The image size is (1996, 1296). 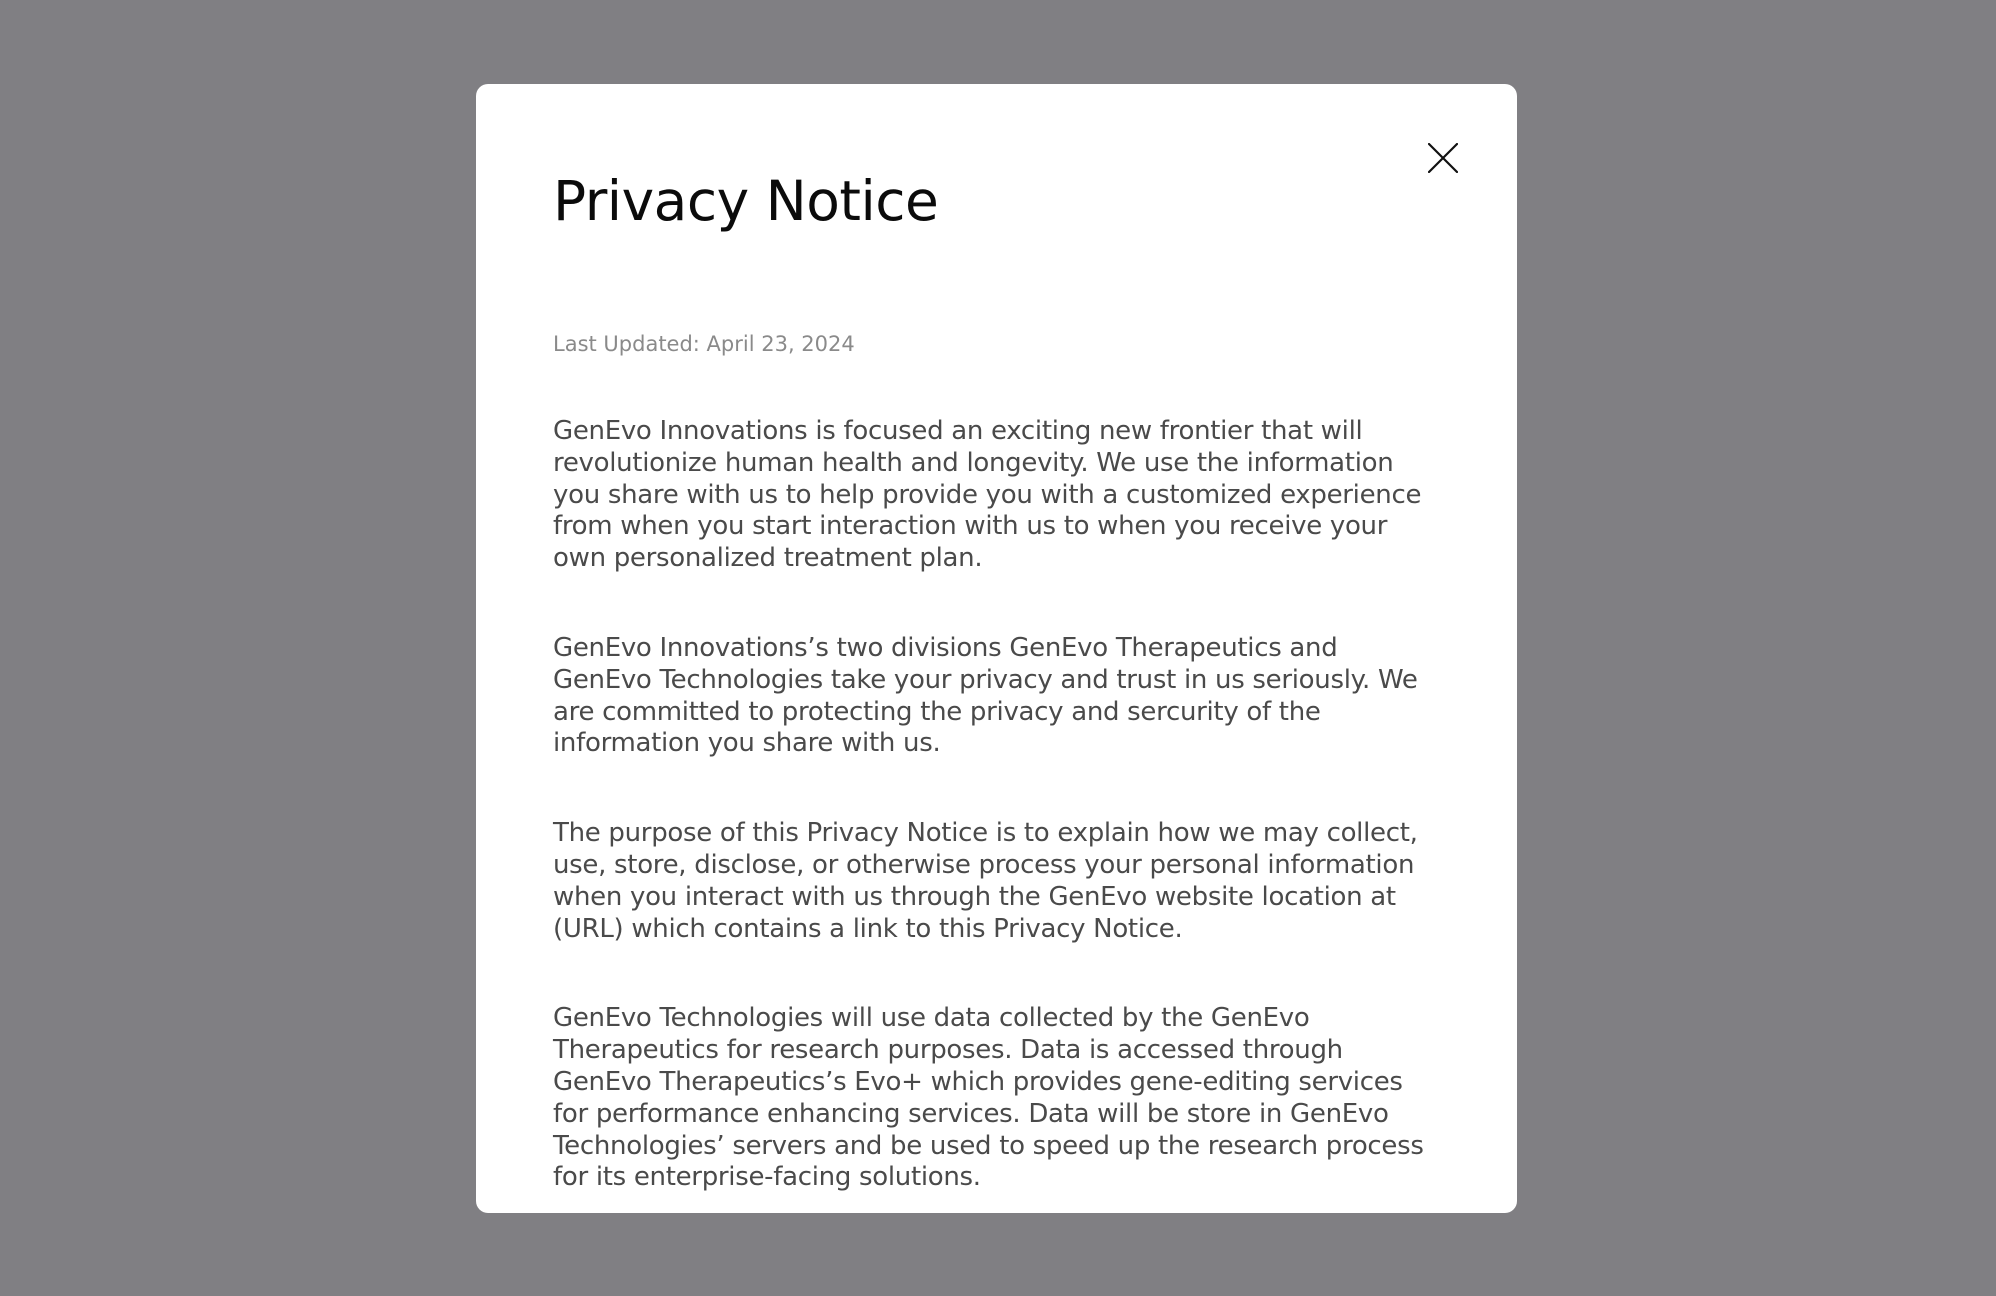 I want to click on close-button, so click(x=1443, y=158).